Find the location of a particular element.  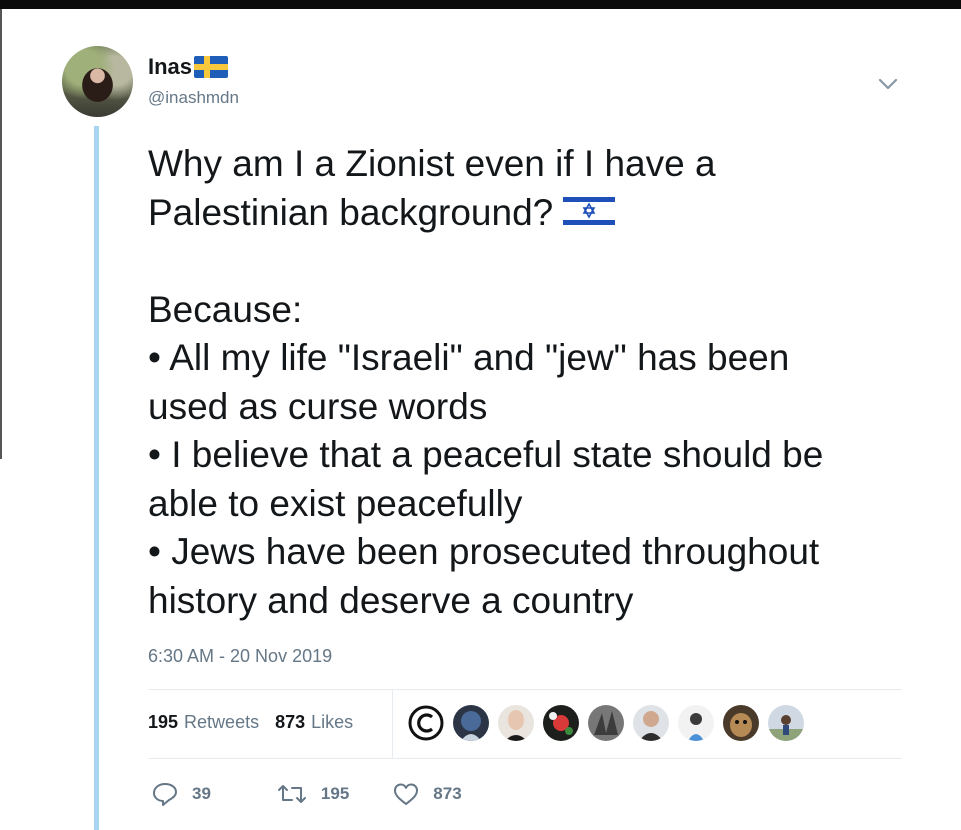

dog-avatar is located at coordinates (741, 723).